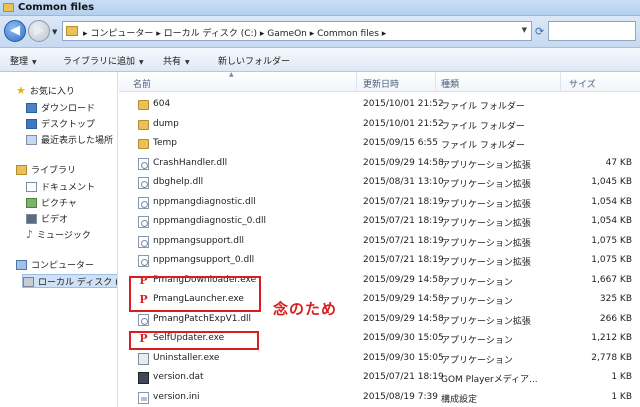 This screenshot has width=640, height=407. I want to click on file-name: nppmangdiagnostic_0.dll, so click(209, 221).